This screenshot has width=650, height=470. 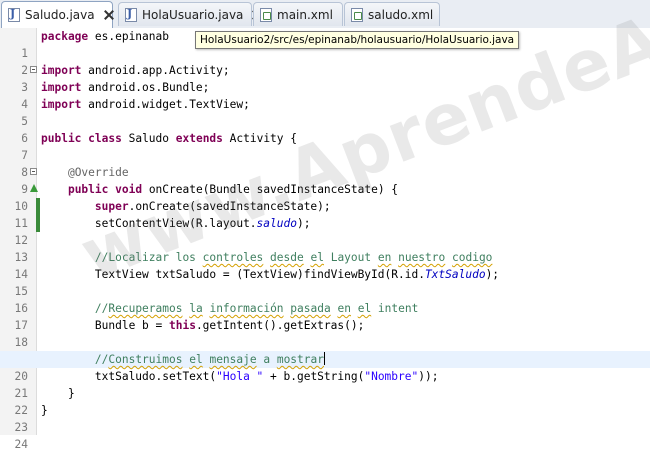 What do you see at coordinates (325, 163) in the screenshot?
I see `code-line: 8` at bounding box center [325, 163].